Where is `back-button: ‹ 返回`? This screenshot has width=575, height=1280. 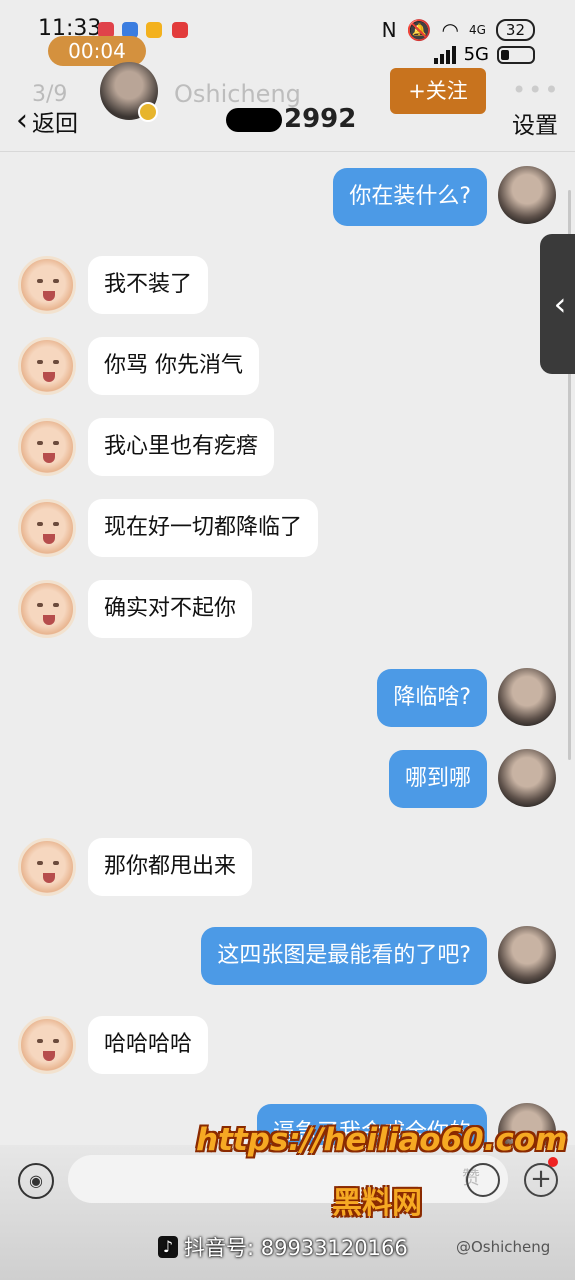 back-button: ‹ 返回 is located at coordinates (47, 121).